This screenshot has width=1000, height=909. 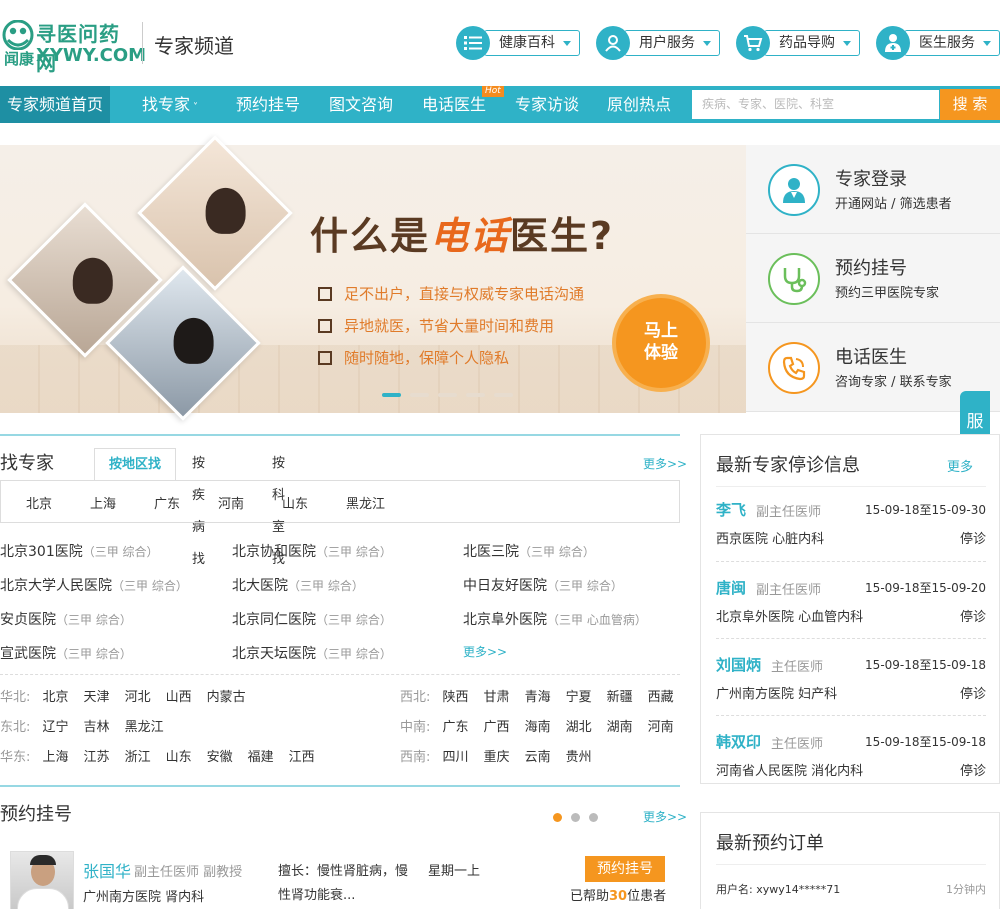 I want to click on hospital-name: 安贞医院, so click(x=28, y=620).